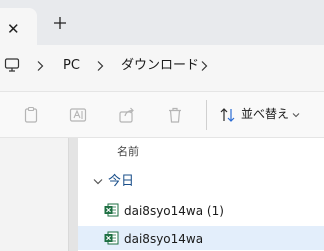 This screenshot has height=251, width=324. What do you see at coordinates (128, 151) in the screenshot?
I see `column-header-name: 名前` at bounding box center [128, 151].